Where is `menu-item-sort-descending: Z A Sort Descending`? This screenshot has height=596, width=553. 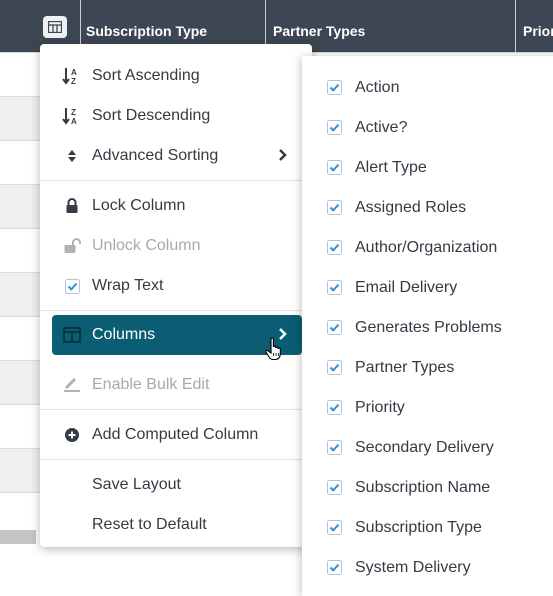
menu-item-sort-descending: Z A Sort Descending is located at coordinates (176, 116).